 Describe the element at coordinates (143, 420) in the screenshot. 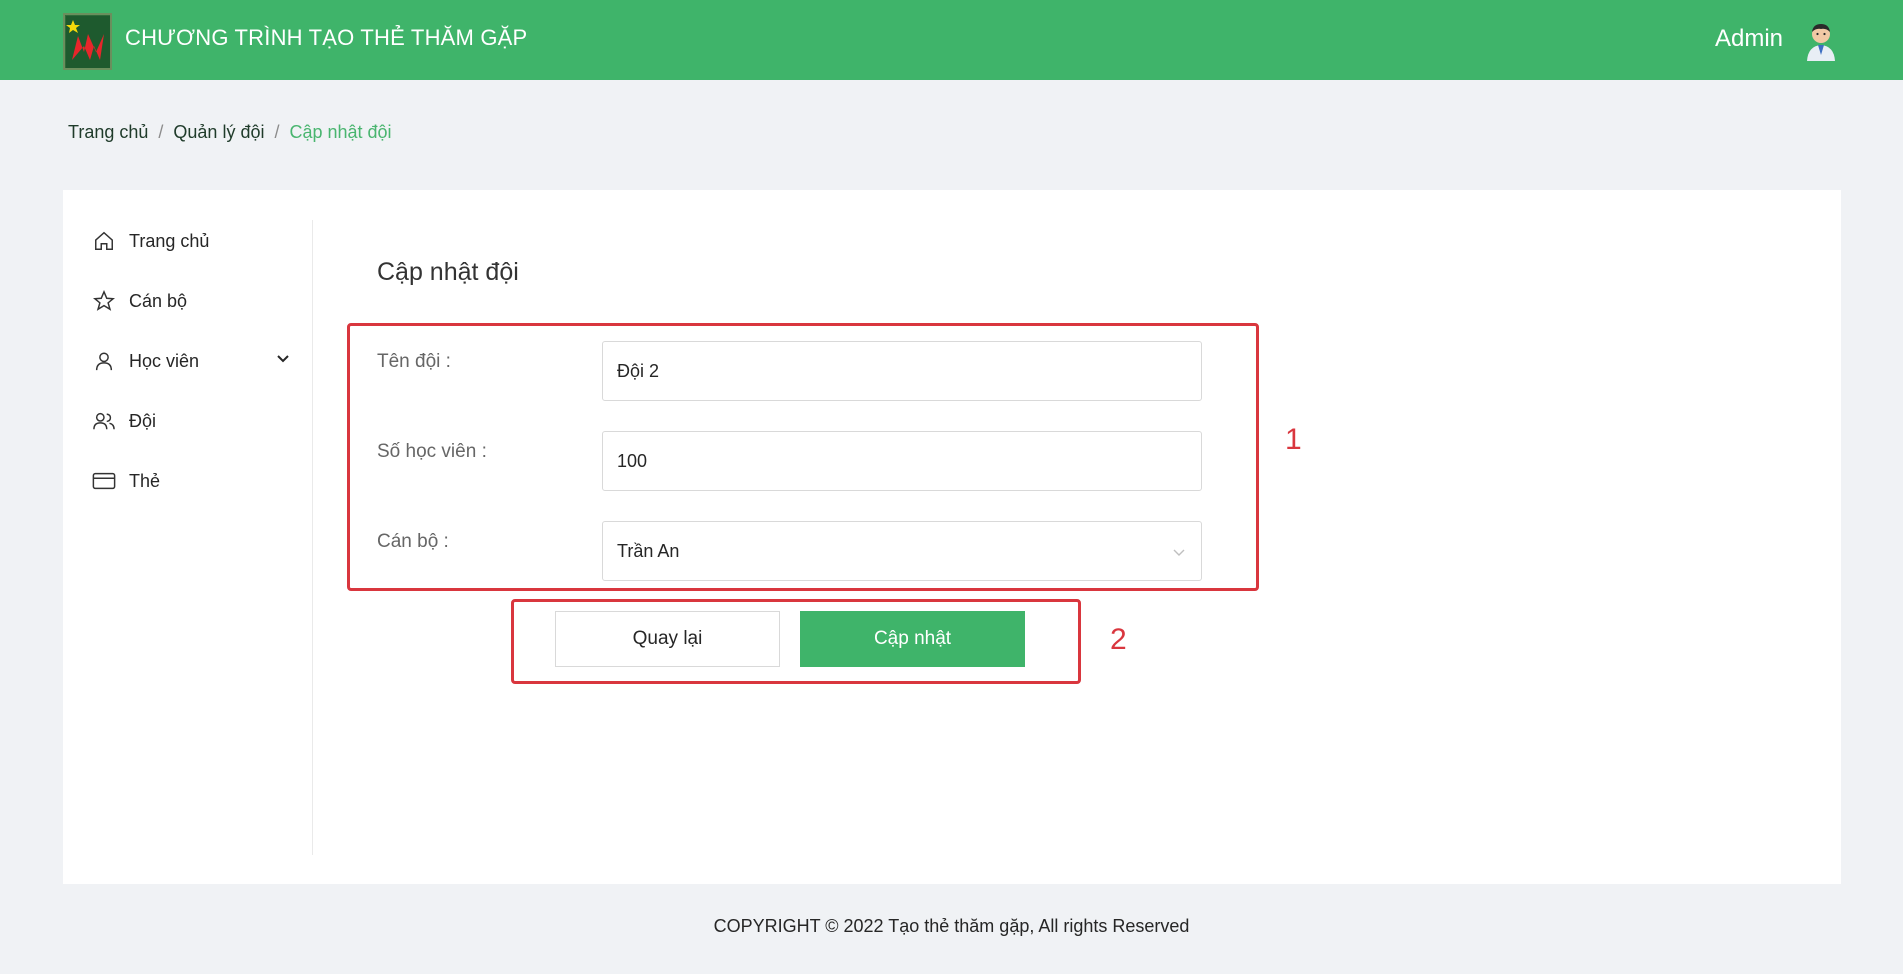

I see `sidebar-item-label: Đội` at that location.